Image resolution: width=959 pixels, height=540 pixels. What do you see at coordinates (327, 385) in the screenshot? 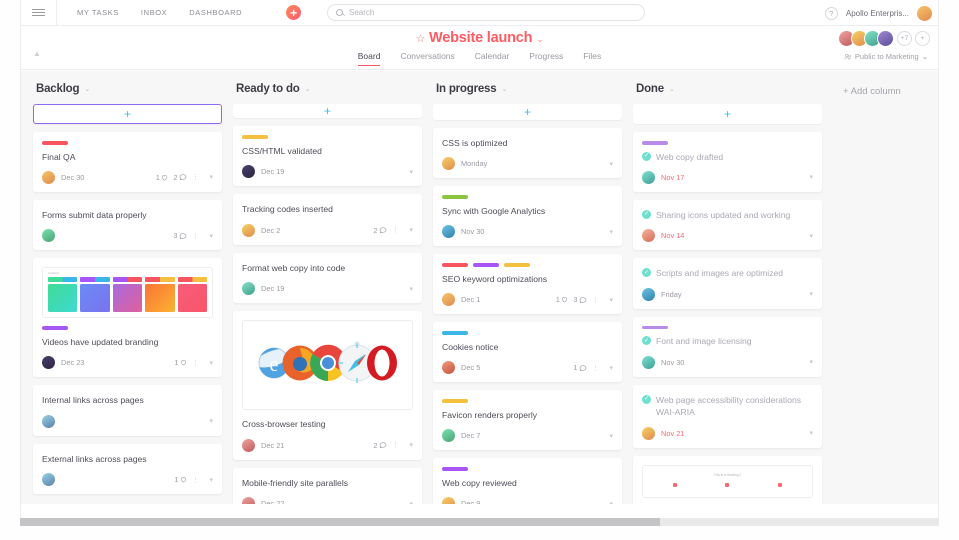
I see `task-card: e Cross-browser testing Dec 21 2 ⋮ ▾` at bounding box center [327, 385].